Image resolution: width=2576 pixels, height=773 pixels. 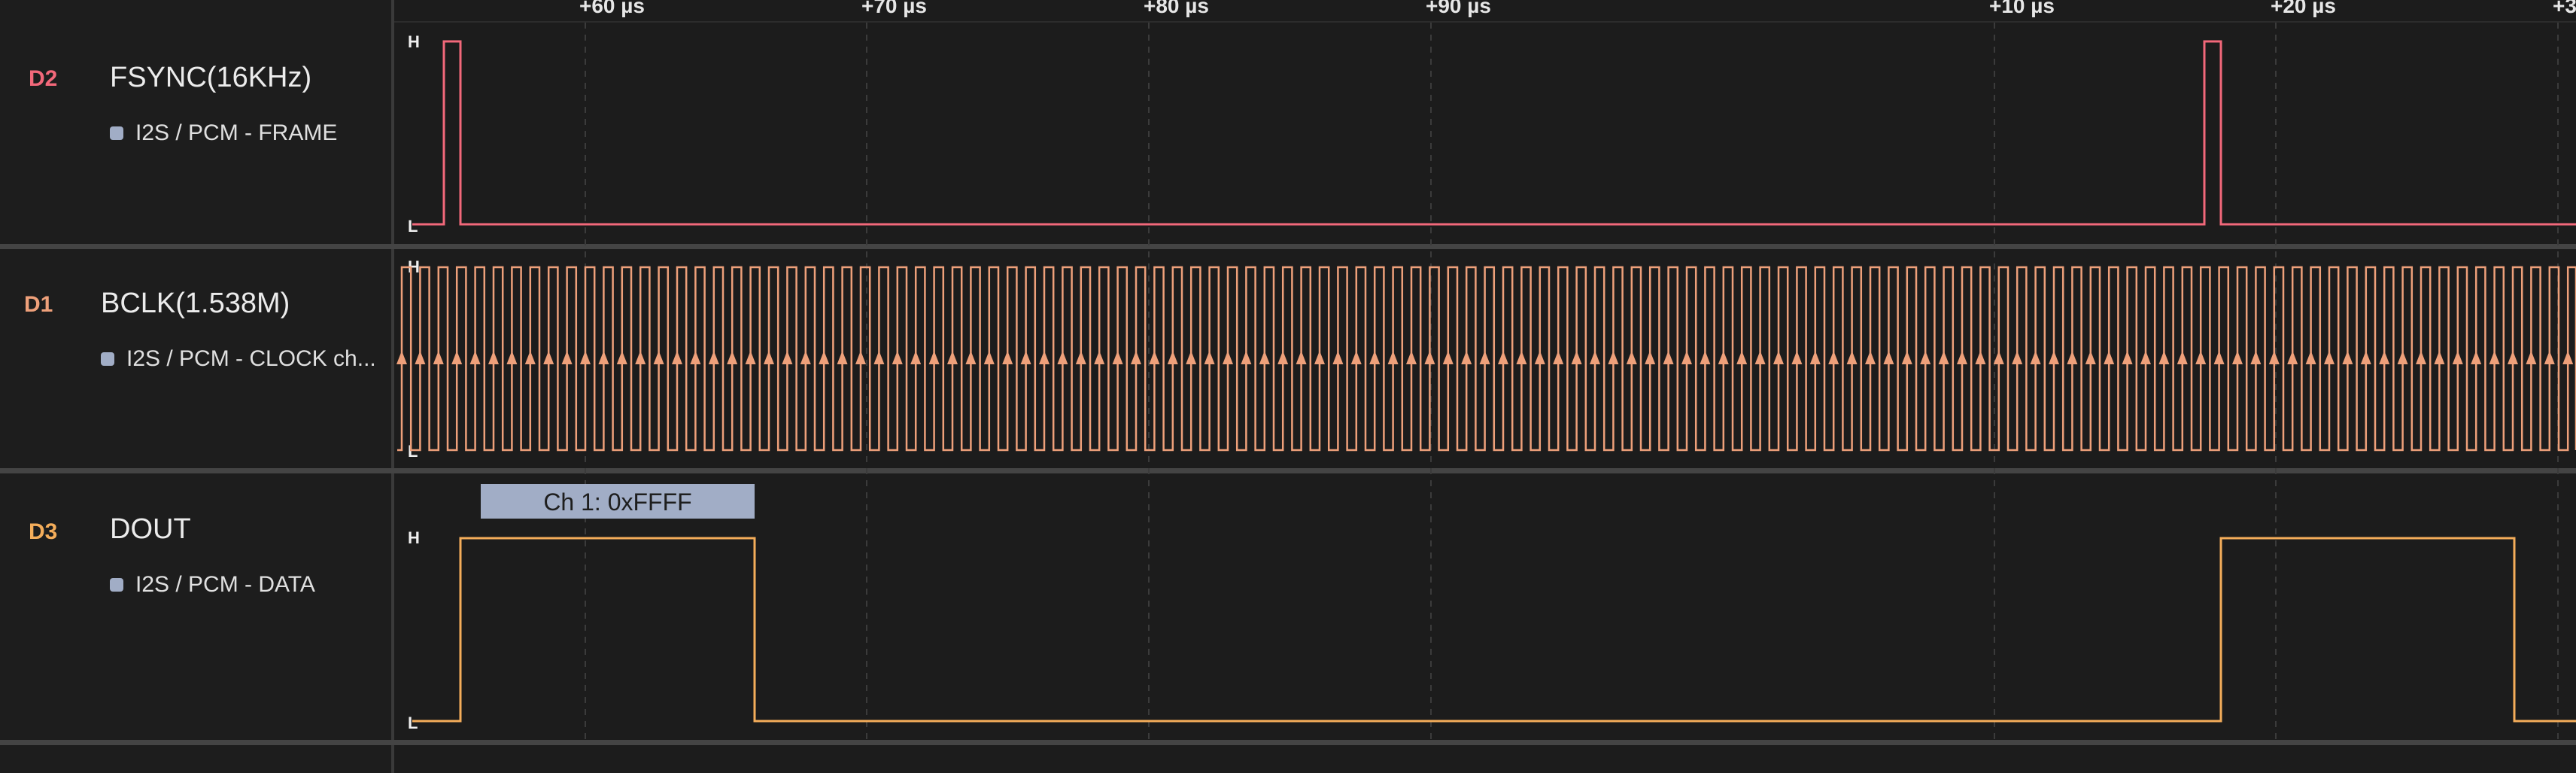 I want to click on decoded-data-bubble: Ch 1: 0xFFFF, so click(x=618, y=501).